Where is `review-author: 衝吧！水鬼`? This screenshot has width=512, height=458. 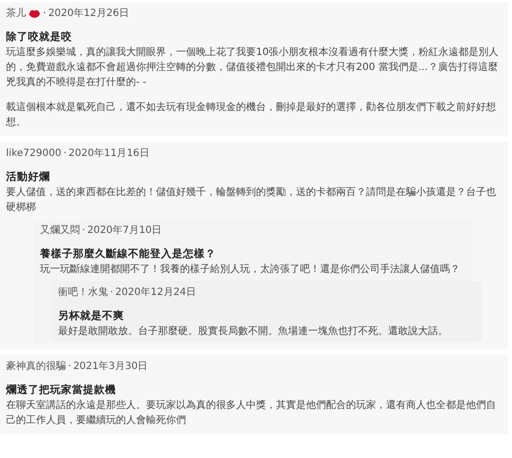
review-author: 衝吧！水鬼 is located at coordinates (83, 293).